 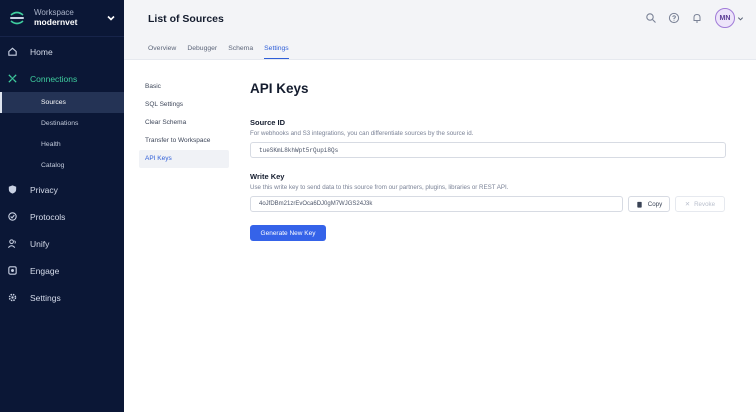 I want to click on tab-schema: Schema, so click(x=240, y=48).